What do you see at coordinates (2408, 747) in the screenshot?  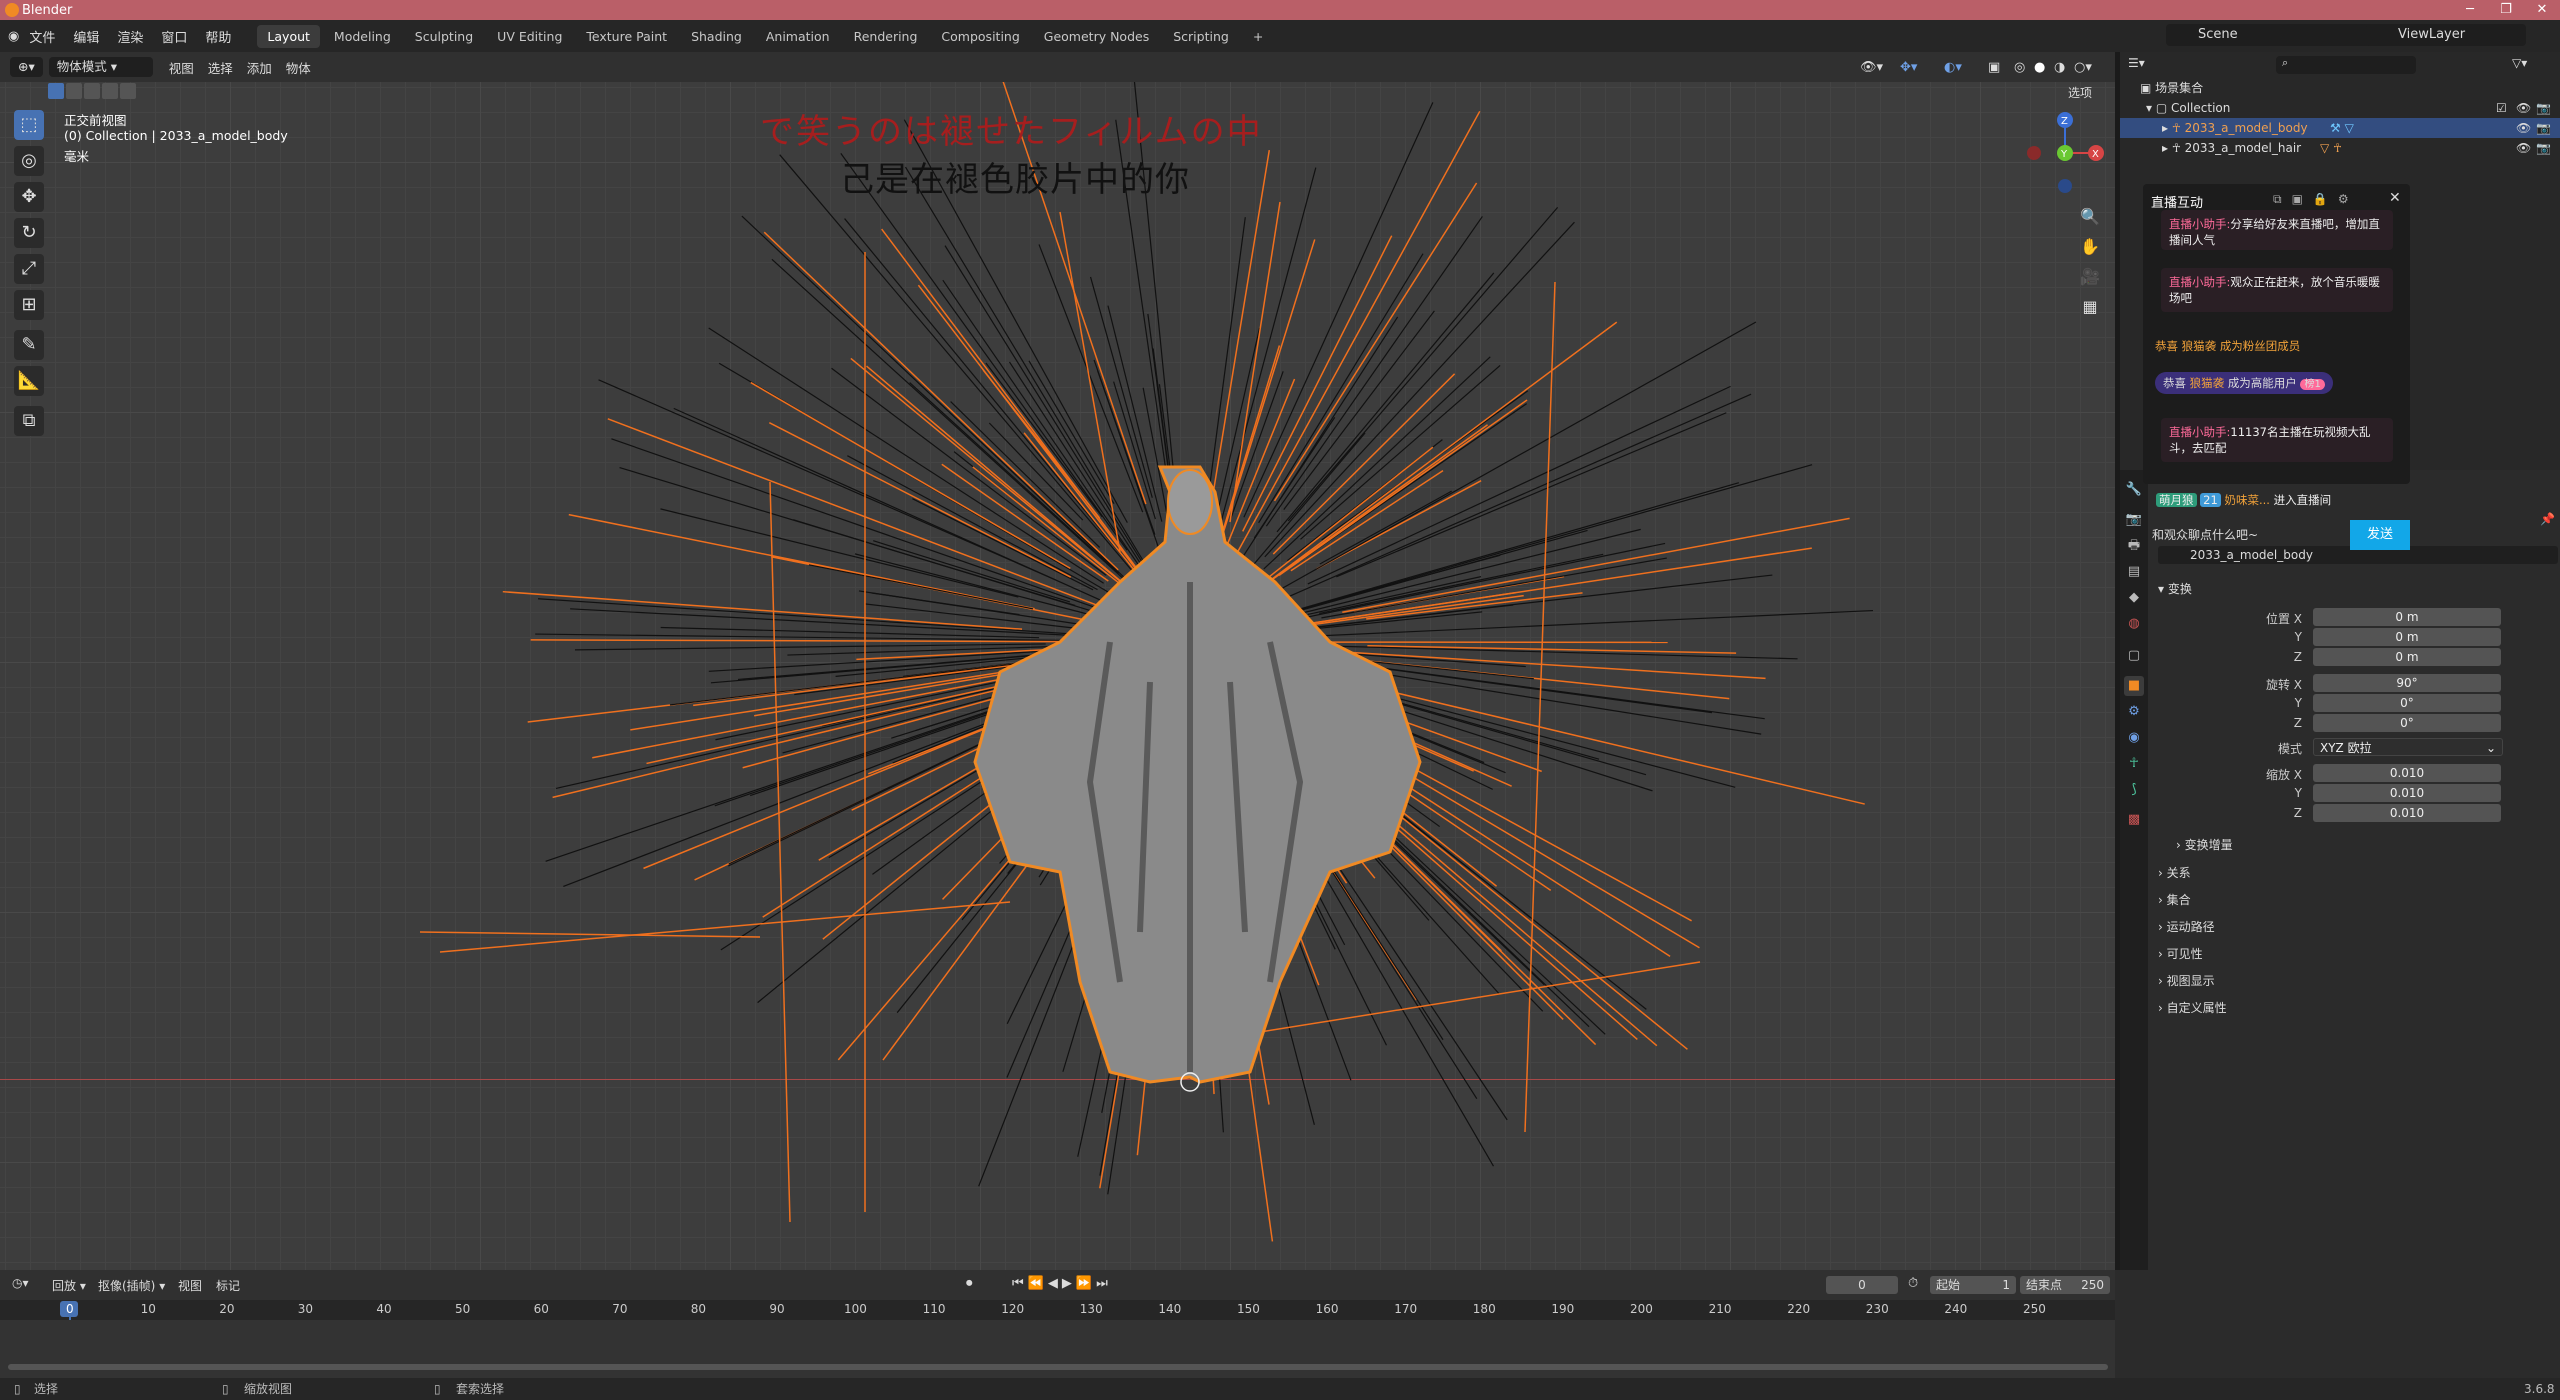 I see `rotation-mode-select: XYZ 欧拉 ⌄` at bounding box center [2408, 747].